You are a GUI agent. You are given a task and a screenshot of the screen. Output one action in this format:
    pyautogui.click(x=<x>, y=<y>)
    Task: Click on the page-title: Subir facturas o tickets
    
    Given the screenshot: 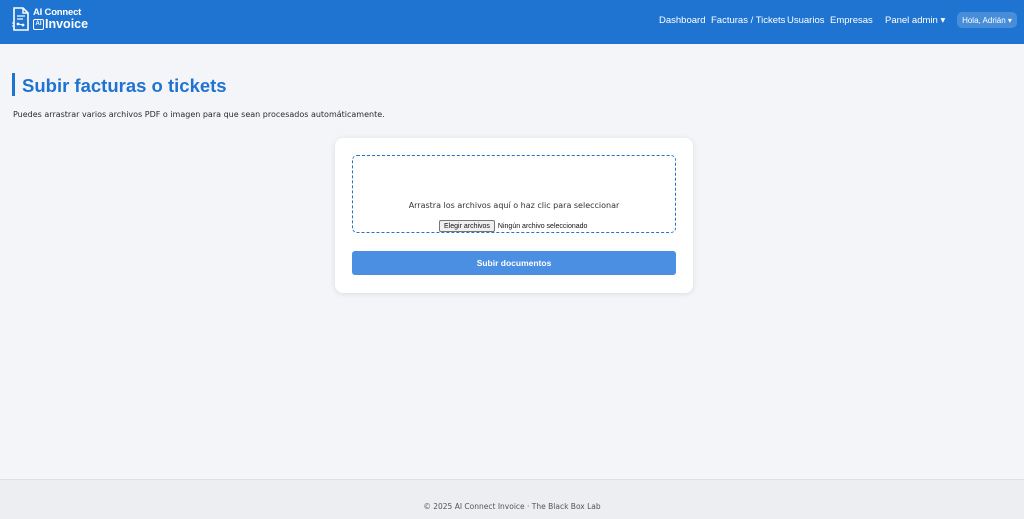 What is the action you would take?
    pyautogui.click(x=124, y=85)
    